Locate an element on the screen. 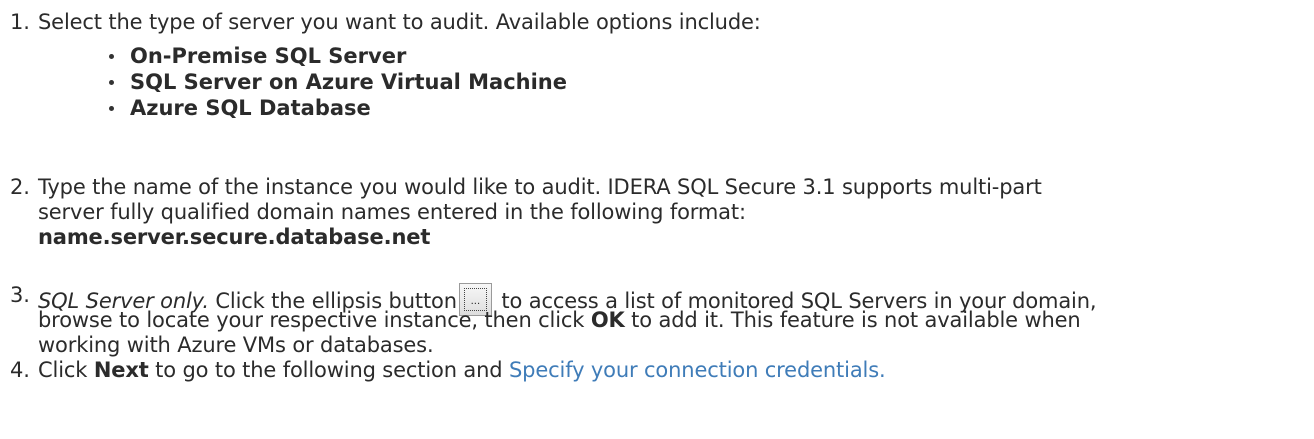 The image size is (1314, 439). fqdn-format-example: name.server.secure.database.net is located at coordinates (234, 237).